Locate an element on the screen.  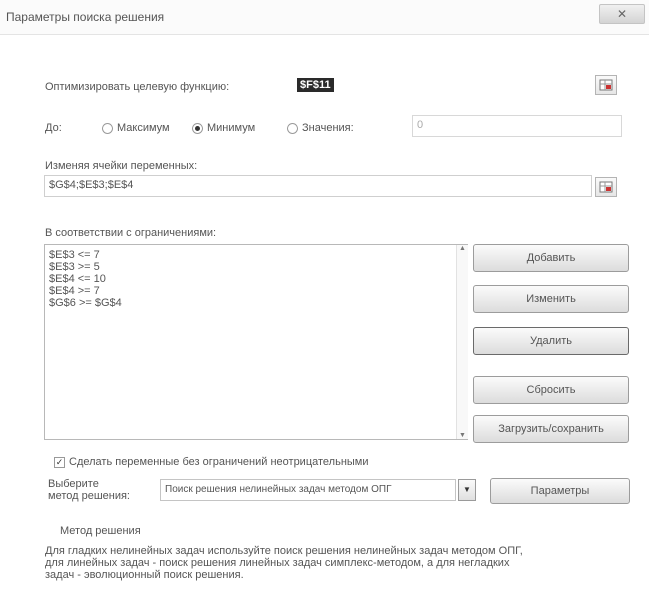
chevron-down-icon: ▼ is located at coordinates (467, 489).